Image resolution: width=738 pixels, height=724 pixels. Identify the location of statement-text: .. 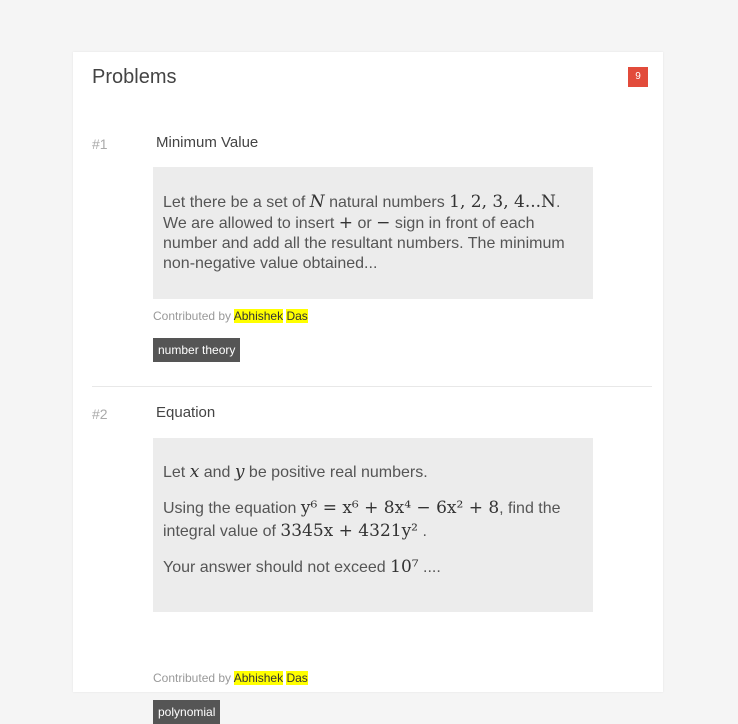
(422, 531).